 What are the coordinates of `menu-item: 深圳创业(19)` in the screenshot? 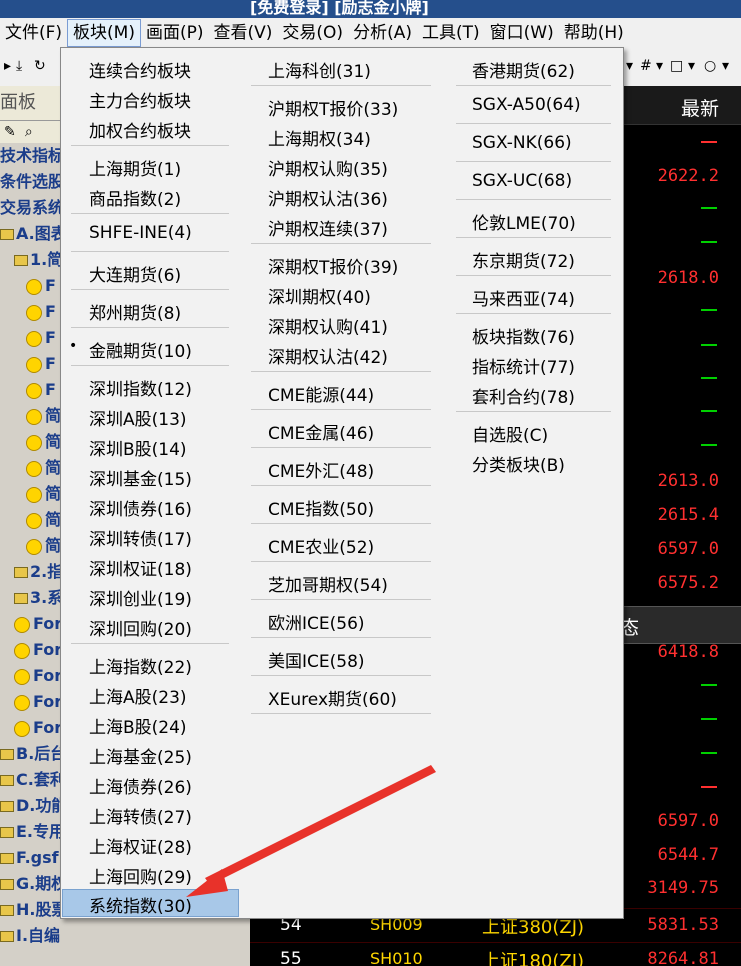 It's located at (140, 597).